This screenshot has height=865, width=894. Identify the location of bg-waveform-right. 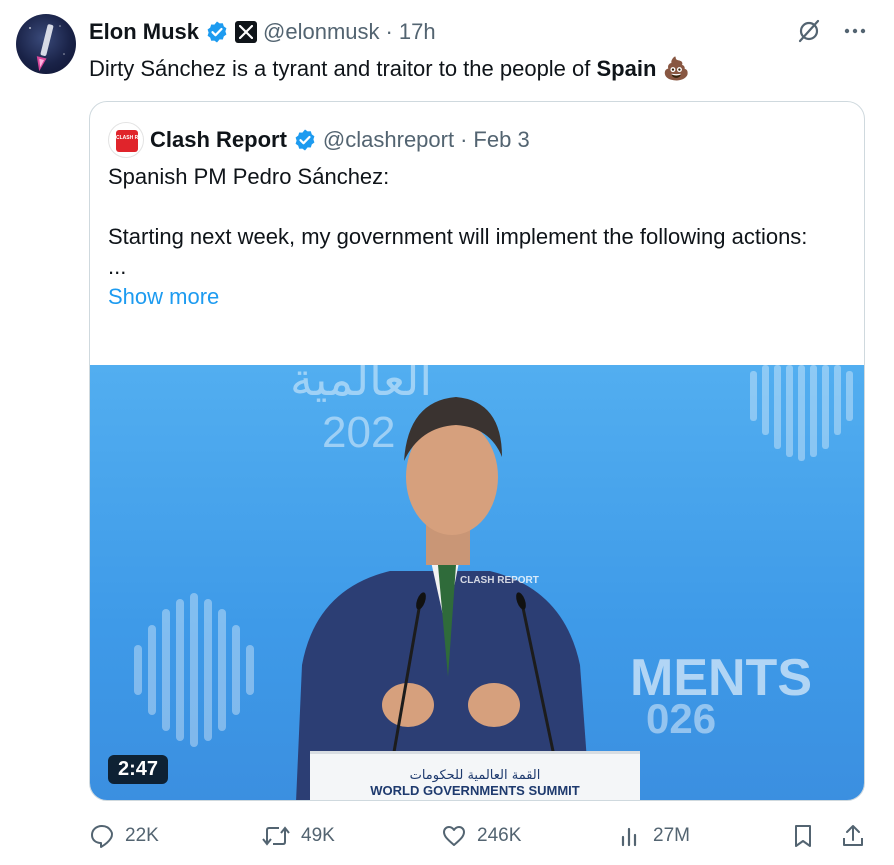
(801, 413).